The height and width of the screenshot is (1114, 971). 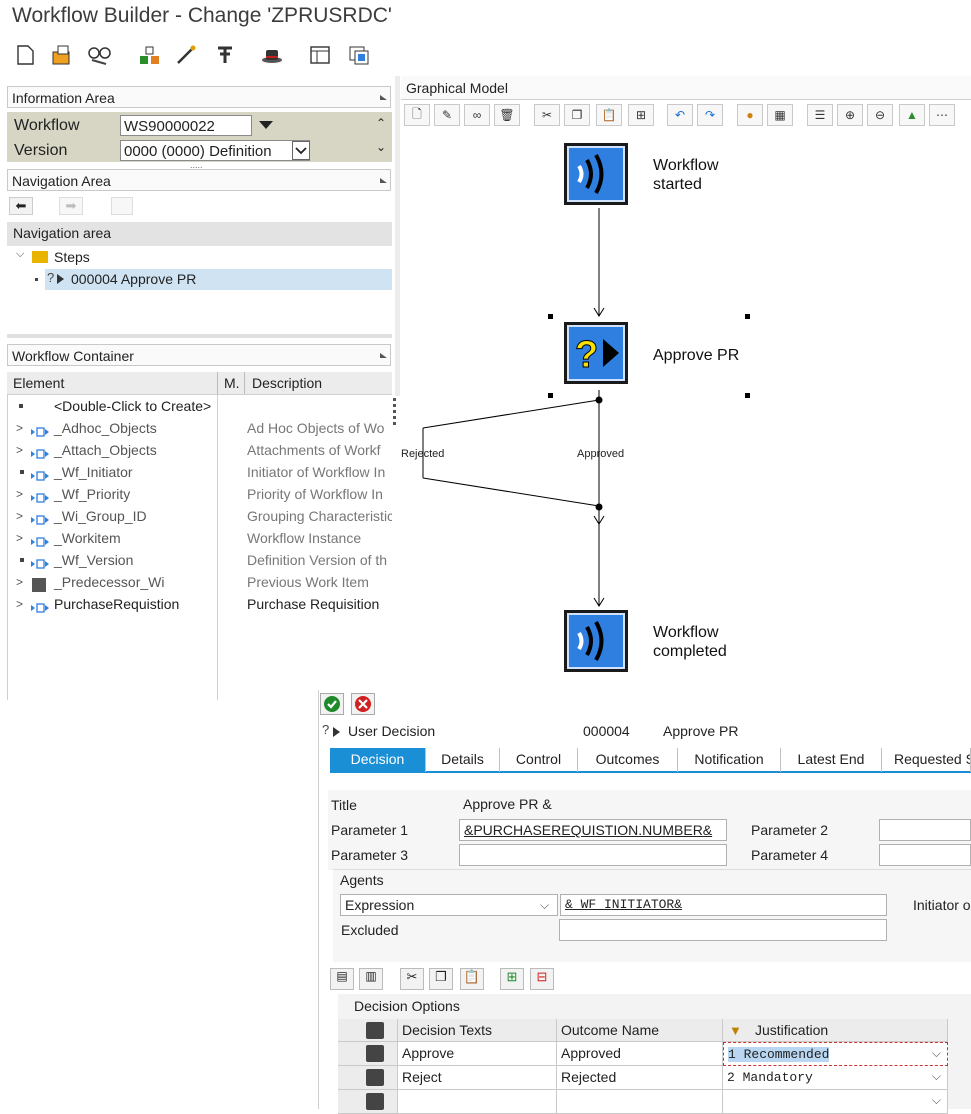 I want to click on zoom-out-icon: ⊖, so click(x=880, y=115).